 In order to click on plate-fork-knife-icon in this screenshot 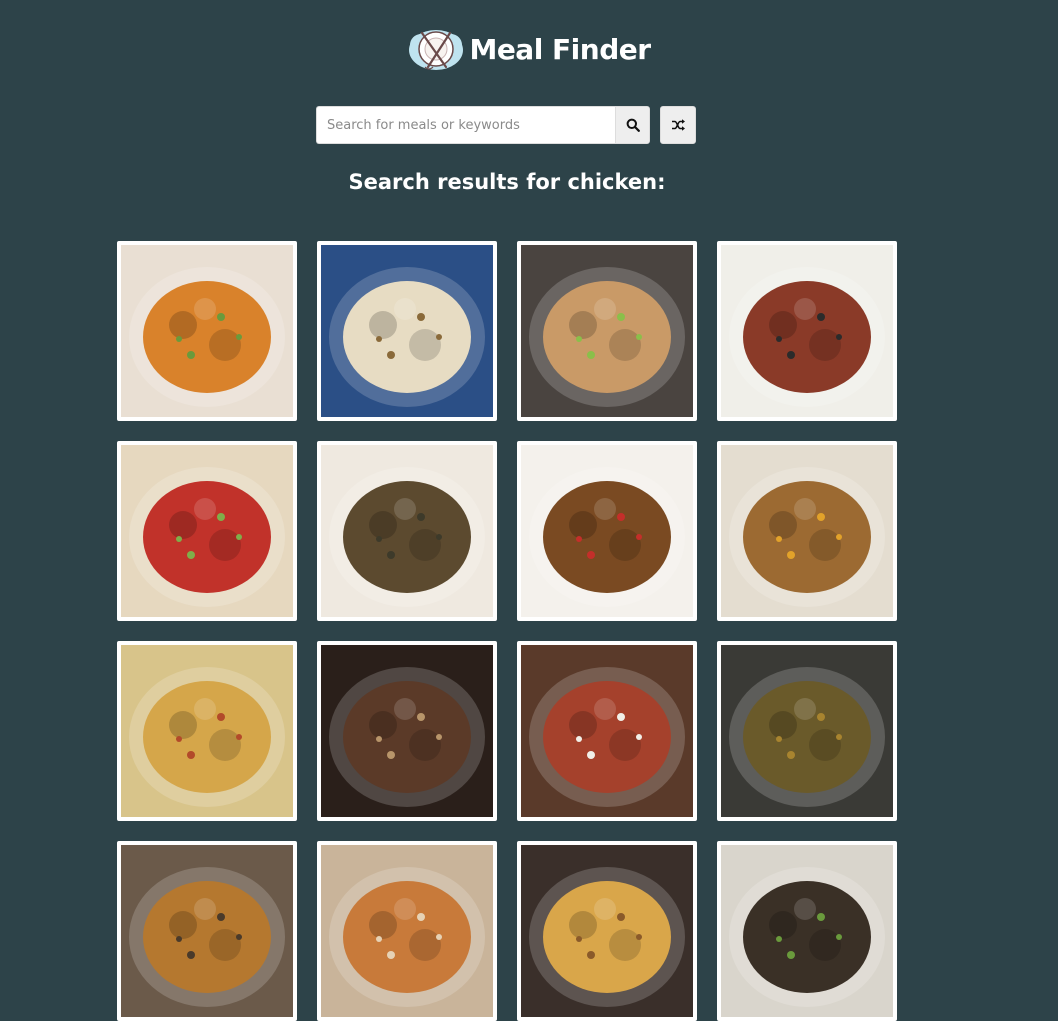, I will do `click(436, 49)`.